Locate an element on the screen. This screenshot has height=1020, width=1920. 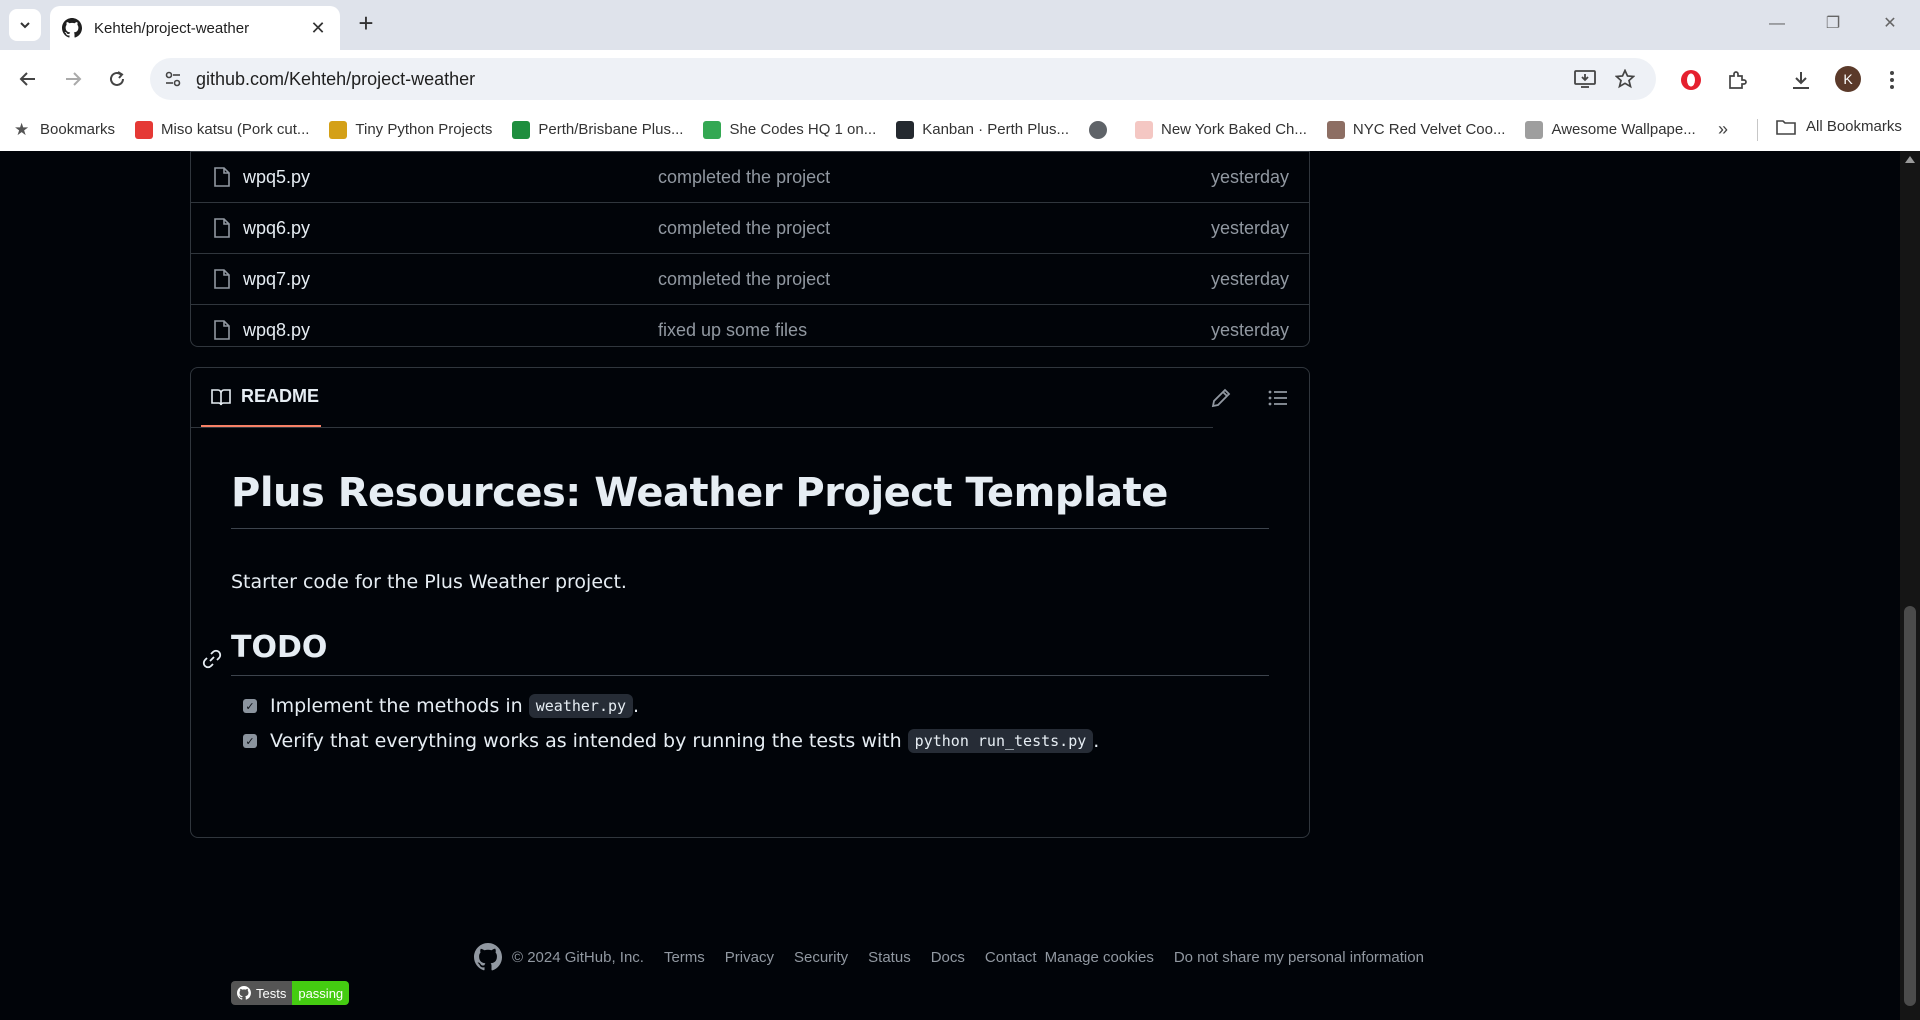
bookmark-item: ★ Bookmarks is located at coordinates (65, 129).